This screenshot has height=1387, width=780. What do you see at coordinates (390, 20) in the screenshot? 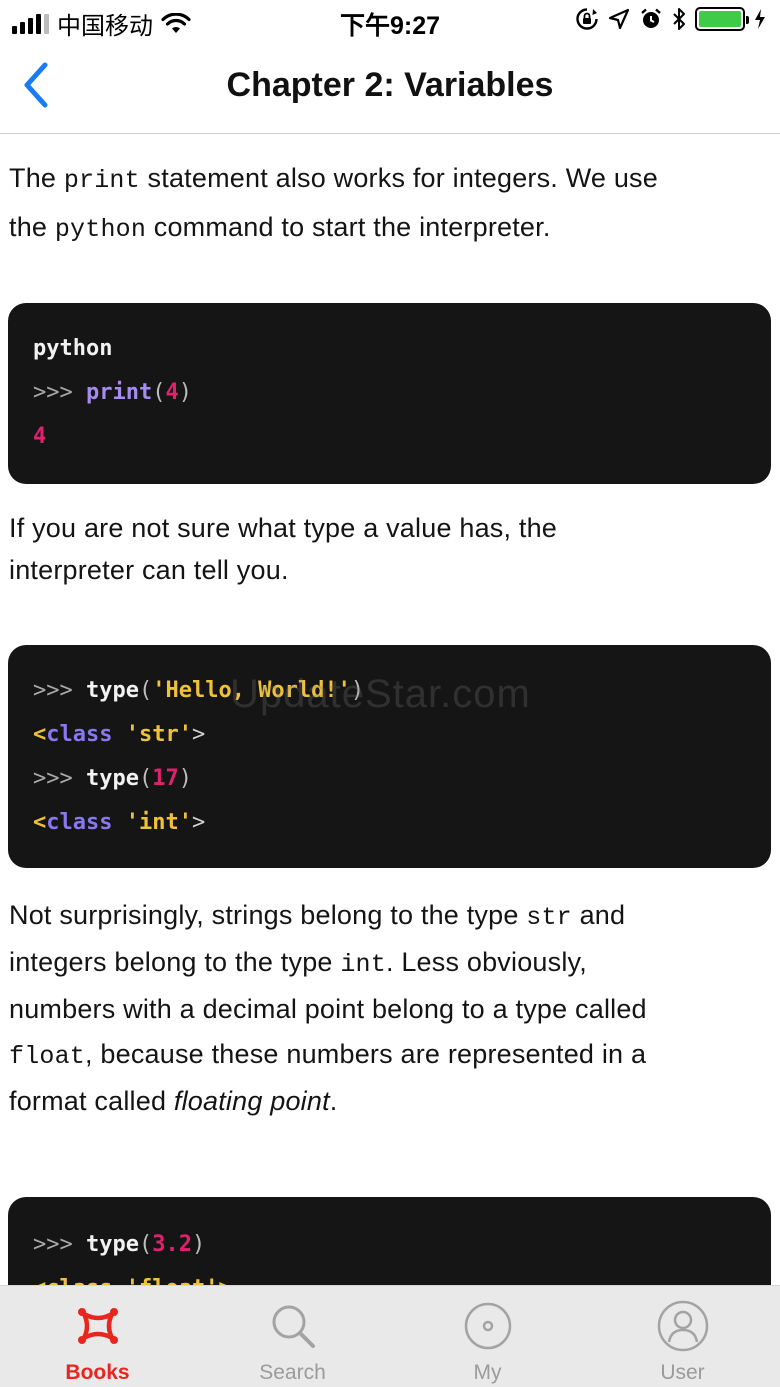
I see `status-bar: 中国移动 下午9:27` at bounding box center [390, 20].